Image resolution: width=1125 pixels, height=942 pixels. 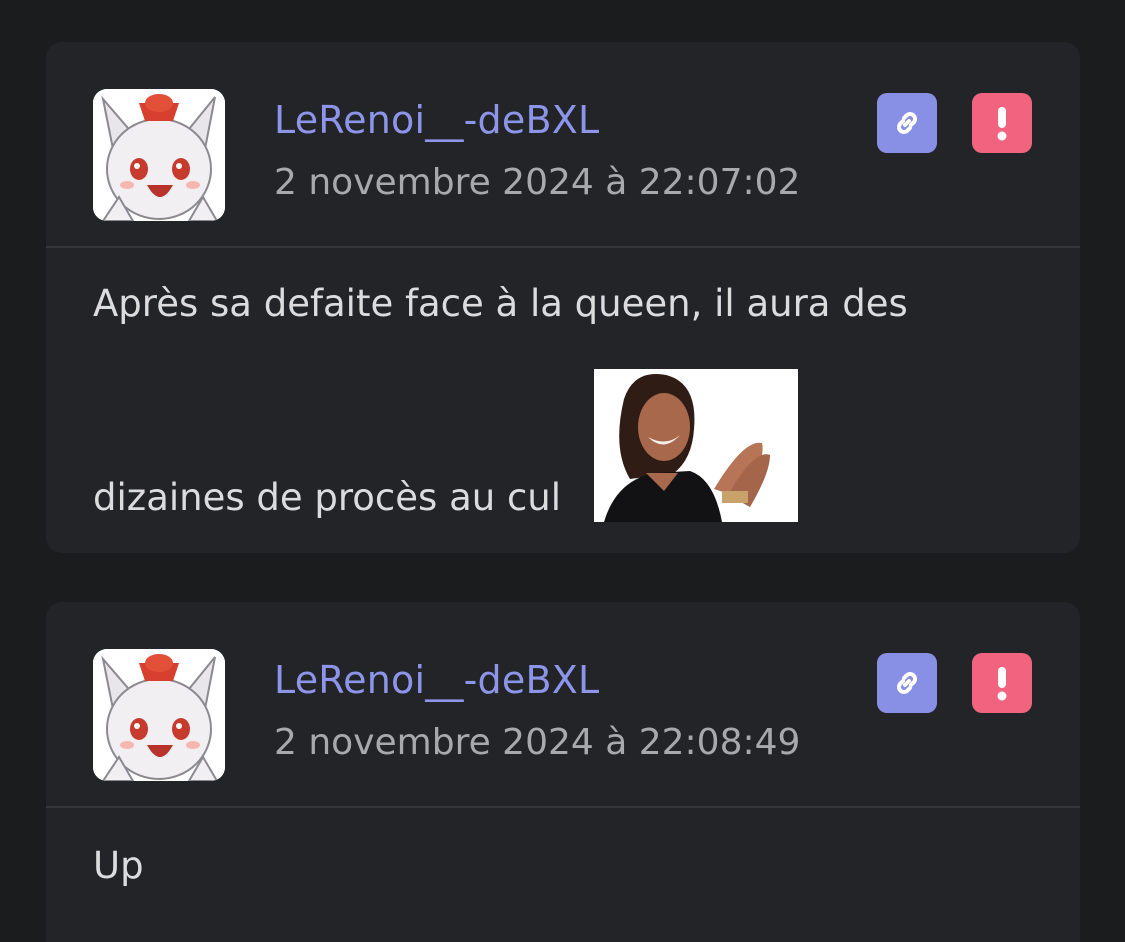 What do you see at coordinates (118, 865) in the screenshot?
I see `message-text: Up` at bounding box center [118, 865].